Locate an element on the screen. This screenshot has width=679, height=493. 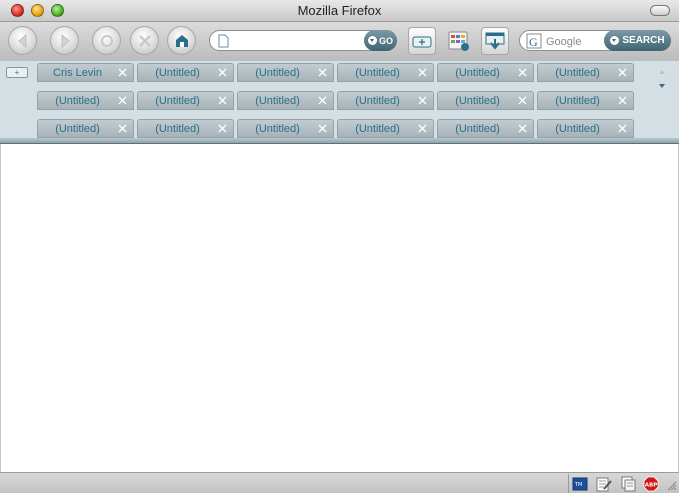
url-bar: GO is located at coordinates (303, 40).